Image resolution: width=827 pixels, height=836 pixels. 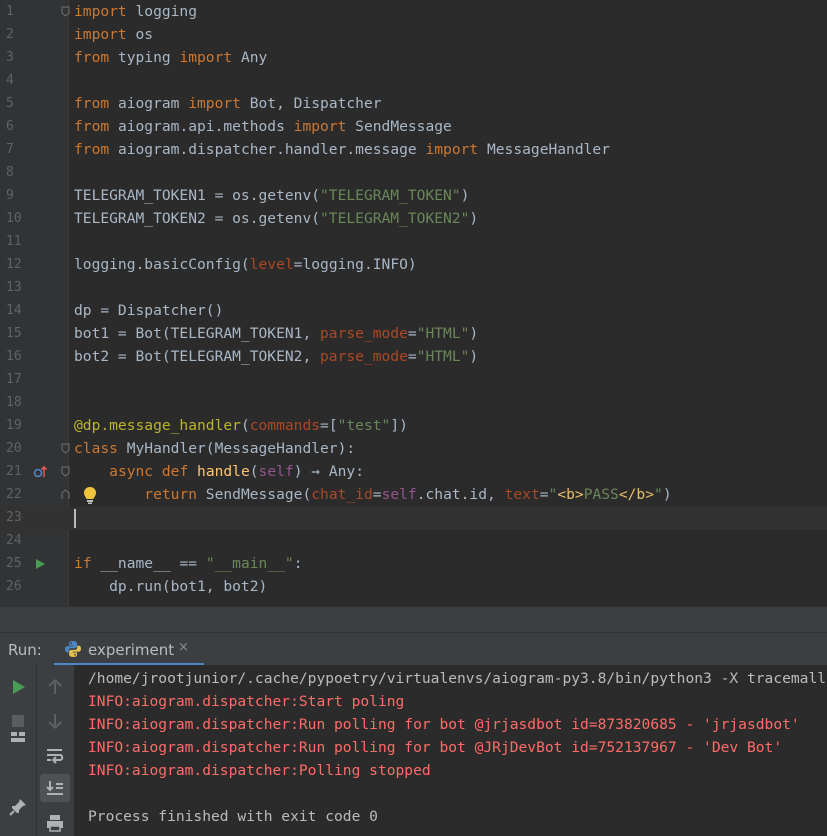 What do you see at coordinates (90, 495) in the screenshot?
I see `lightbulb-icon` at bounding box center [90, 495].